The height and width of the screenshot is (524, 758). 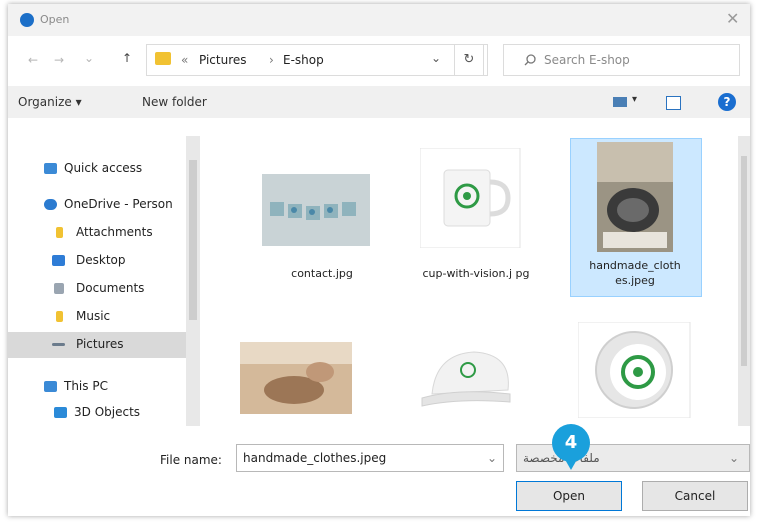 I want to click on computer-icon, so click(x=50, y=386).